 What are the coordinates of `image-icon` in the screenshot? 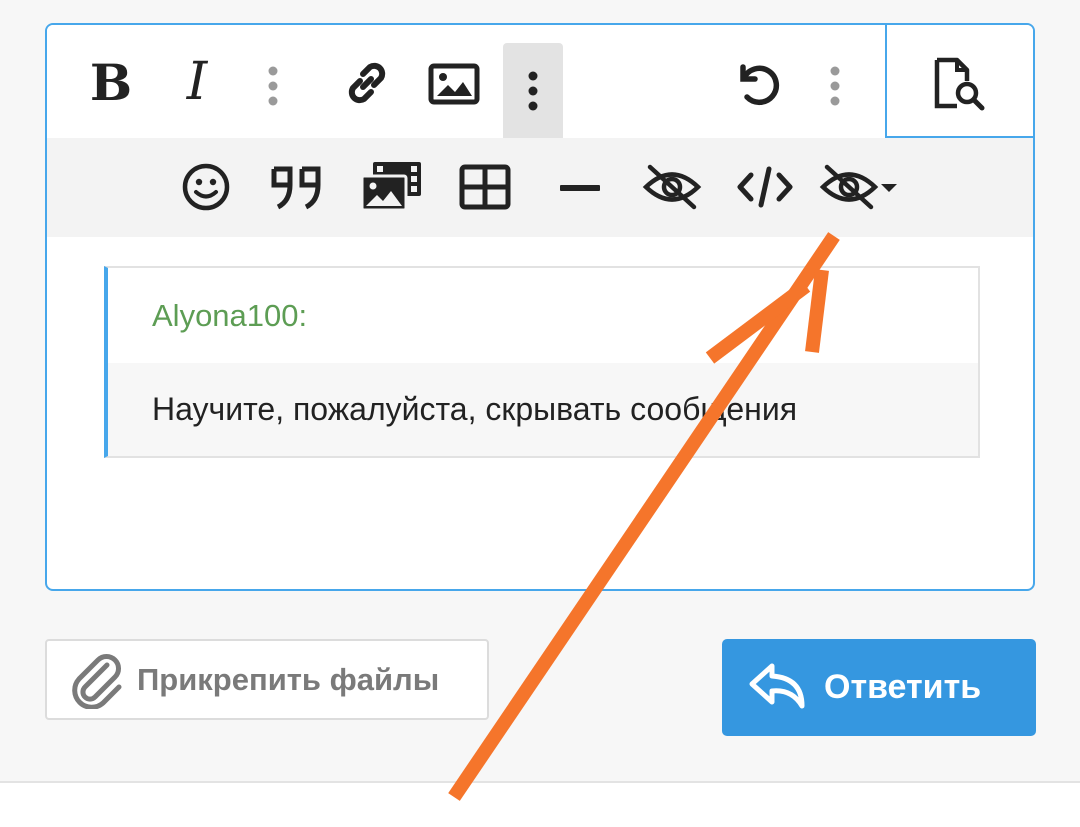 It's located at (454, 84).